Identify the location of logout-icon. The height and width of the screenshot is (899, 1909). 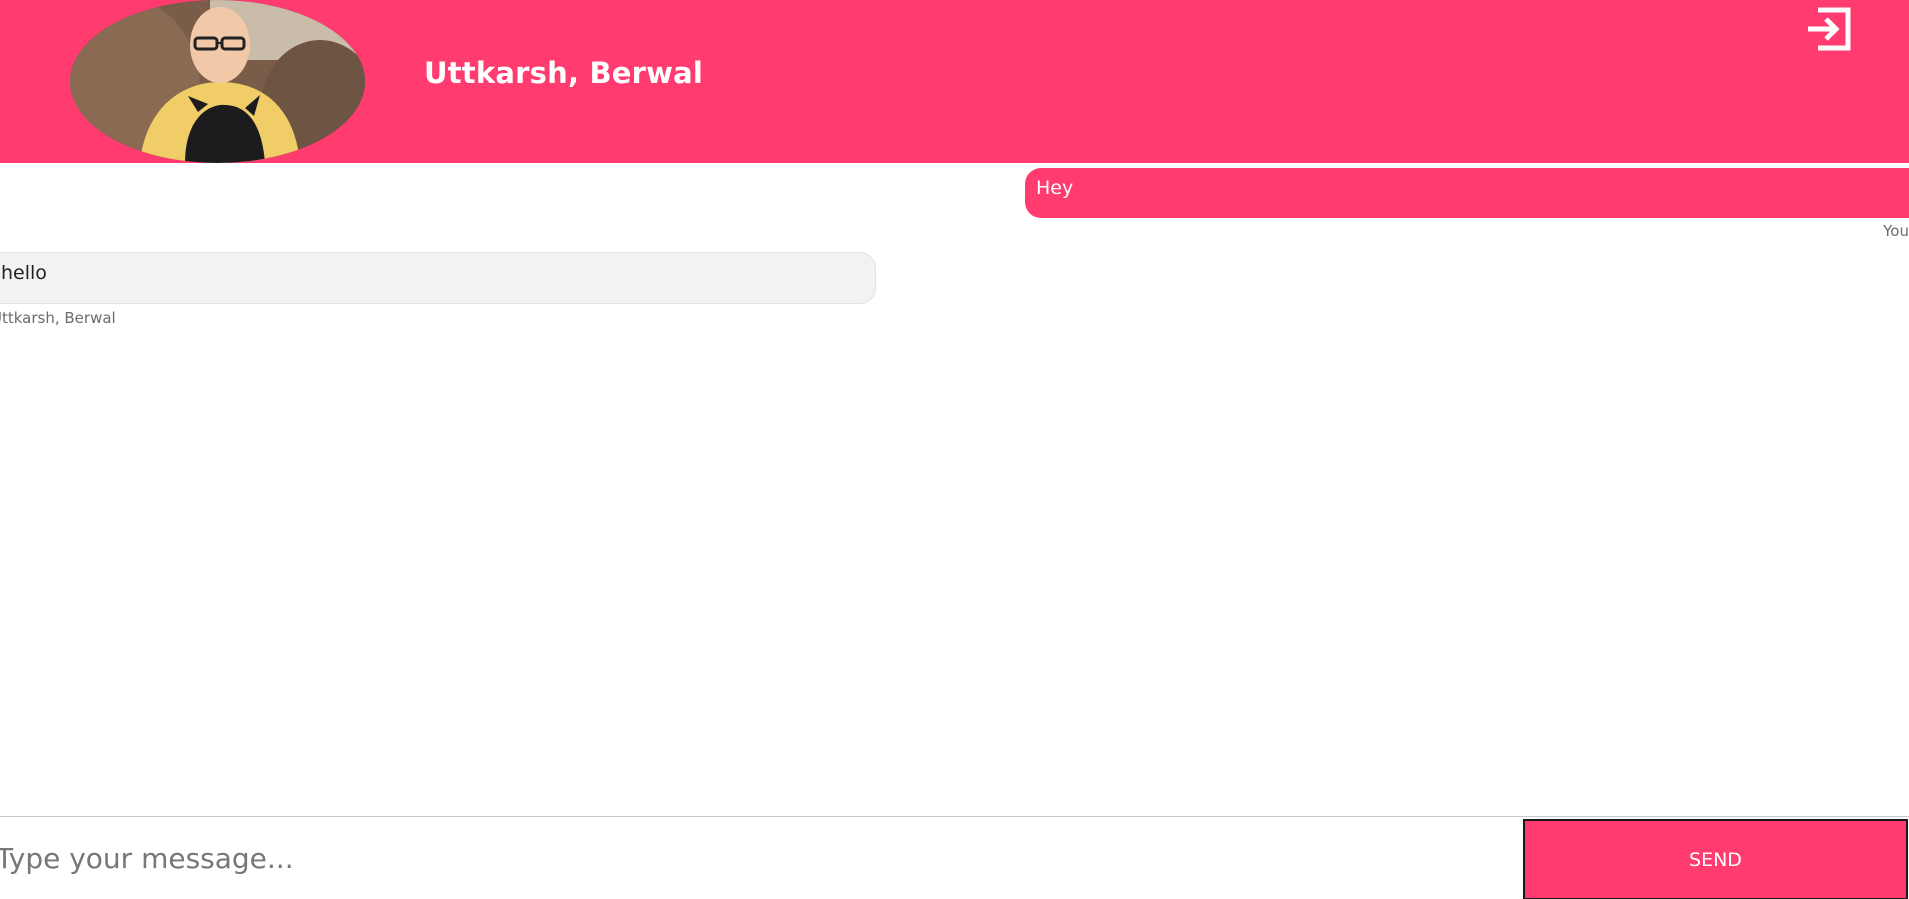
(1829, 29).